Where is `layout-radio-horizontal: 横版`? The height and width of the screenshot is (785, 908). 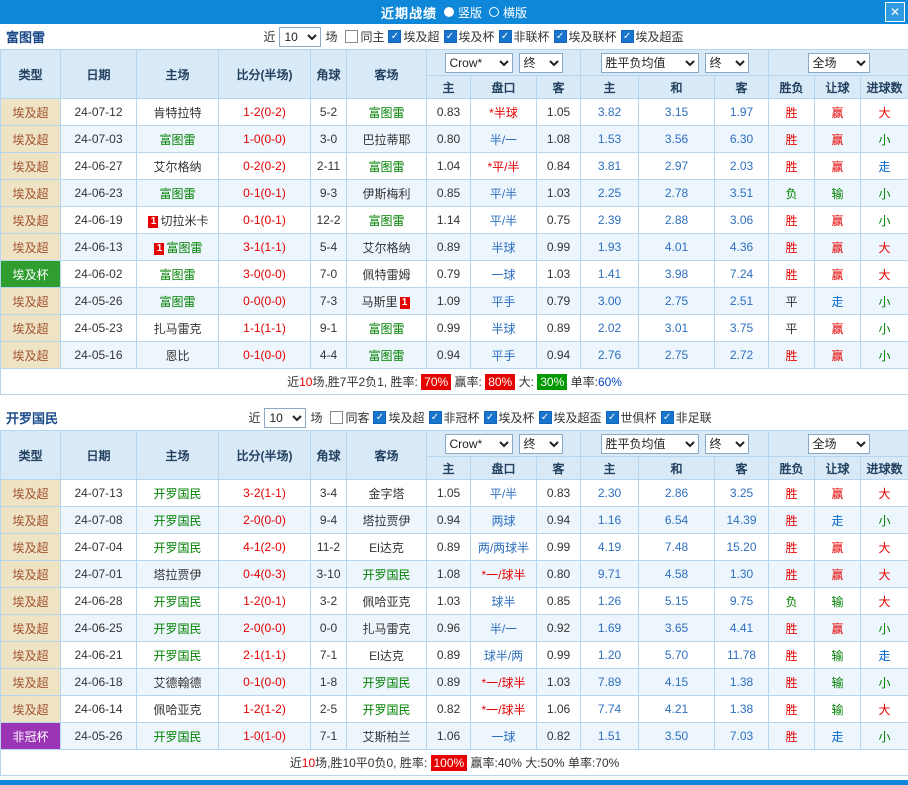 layout-radio-horizontal: 横版 is located at coordinates (508, 12).